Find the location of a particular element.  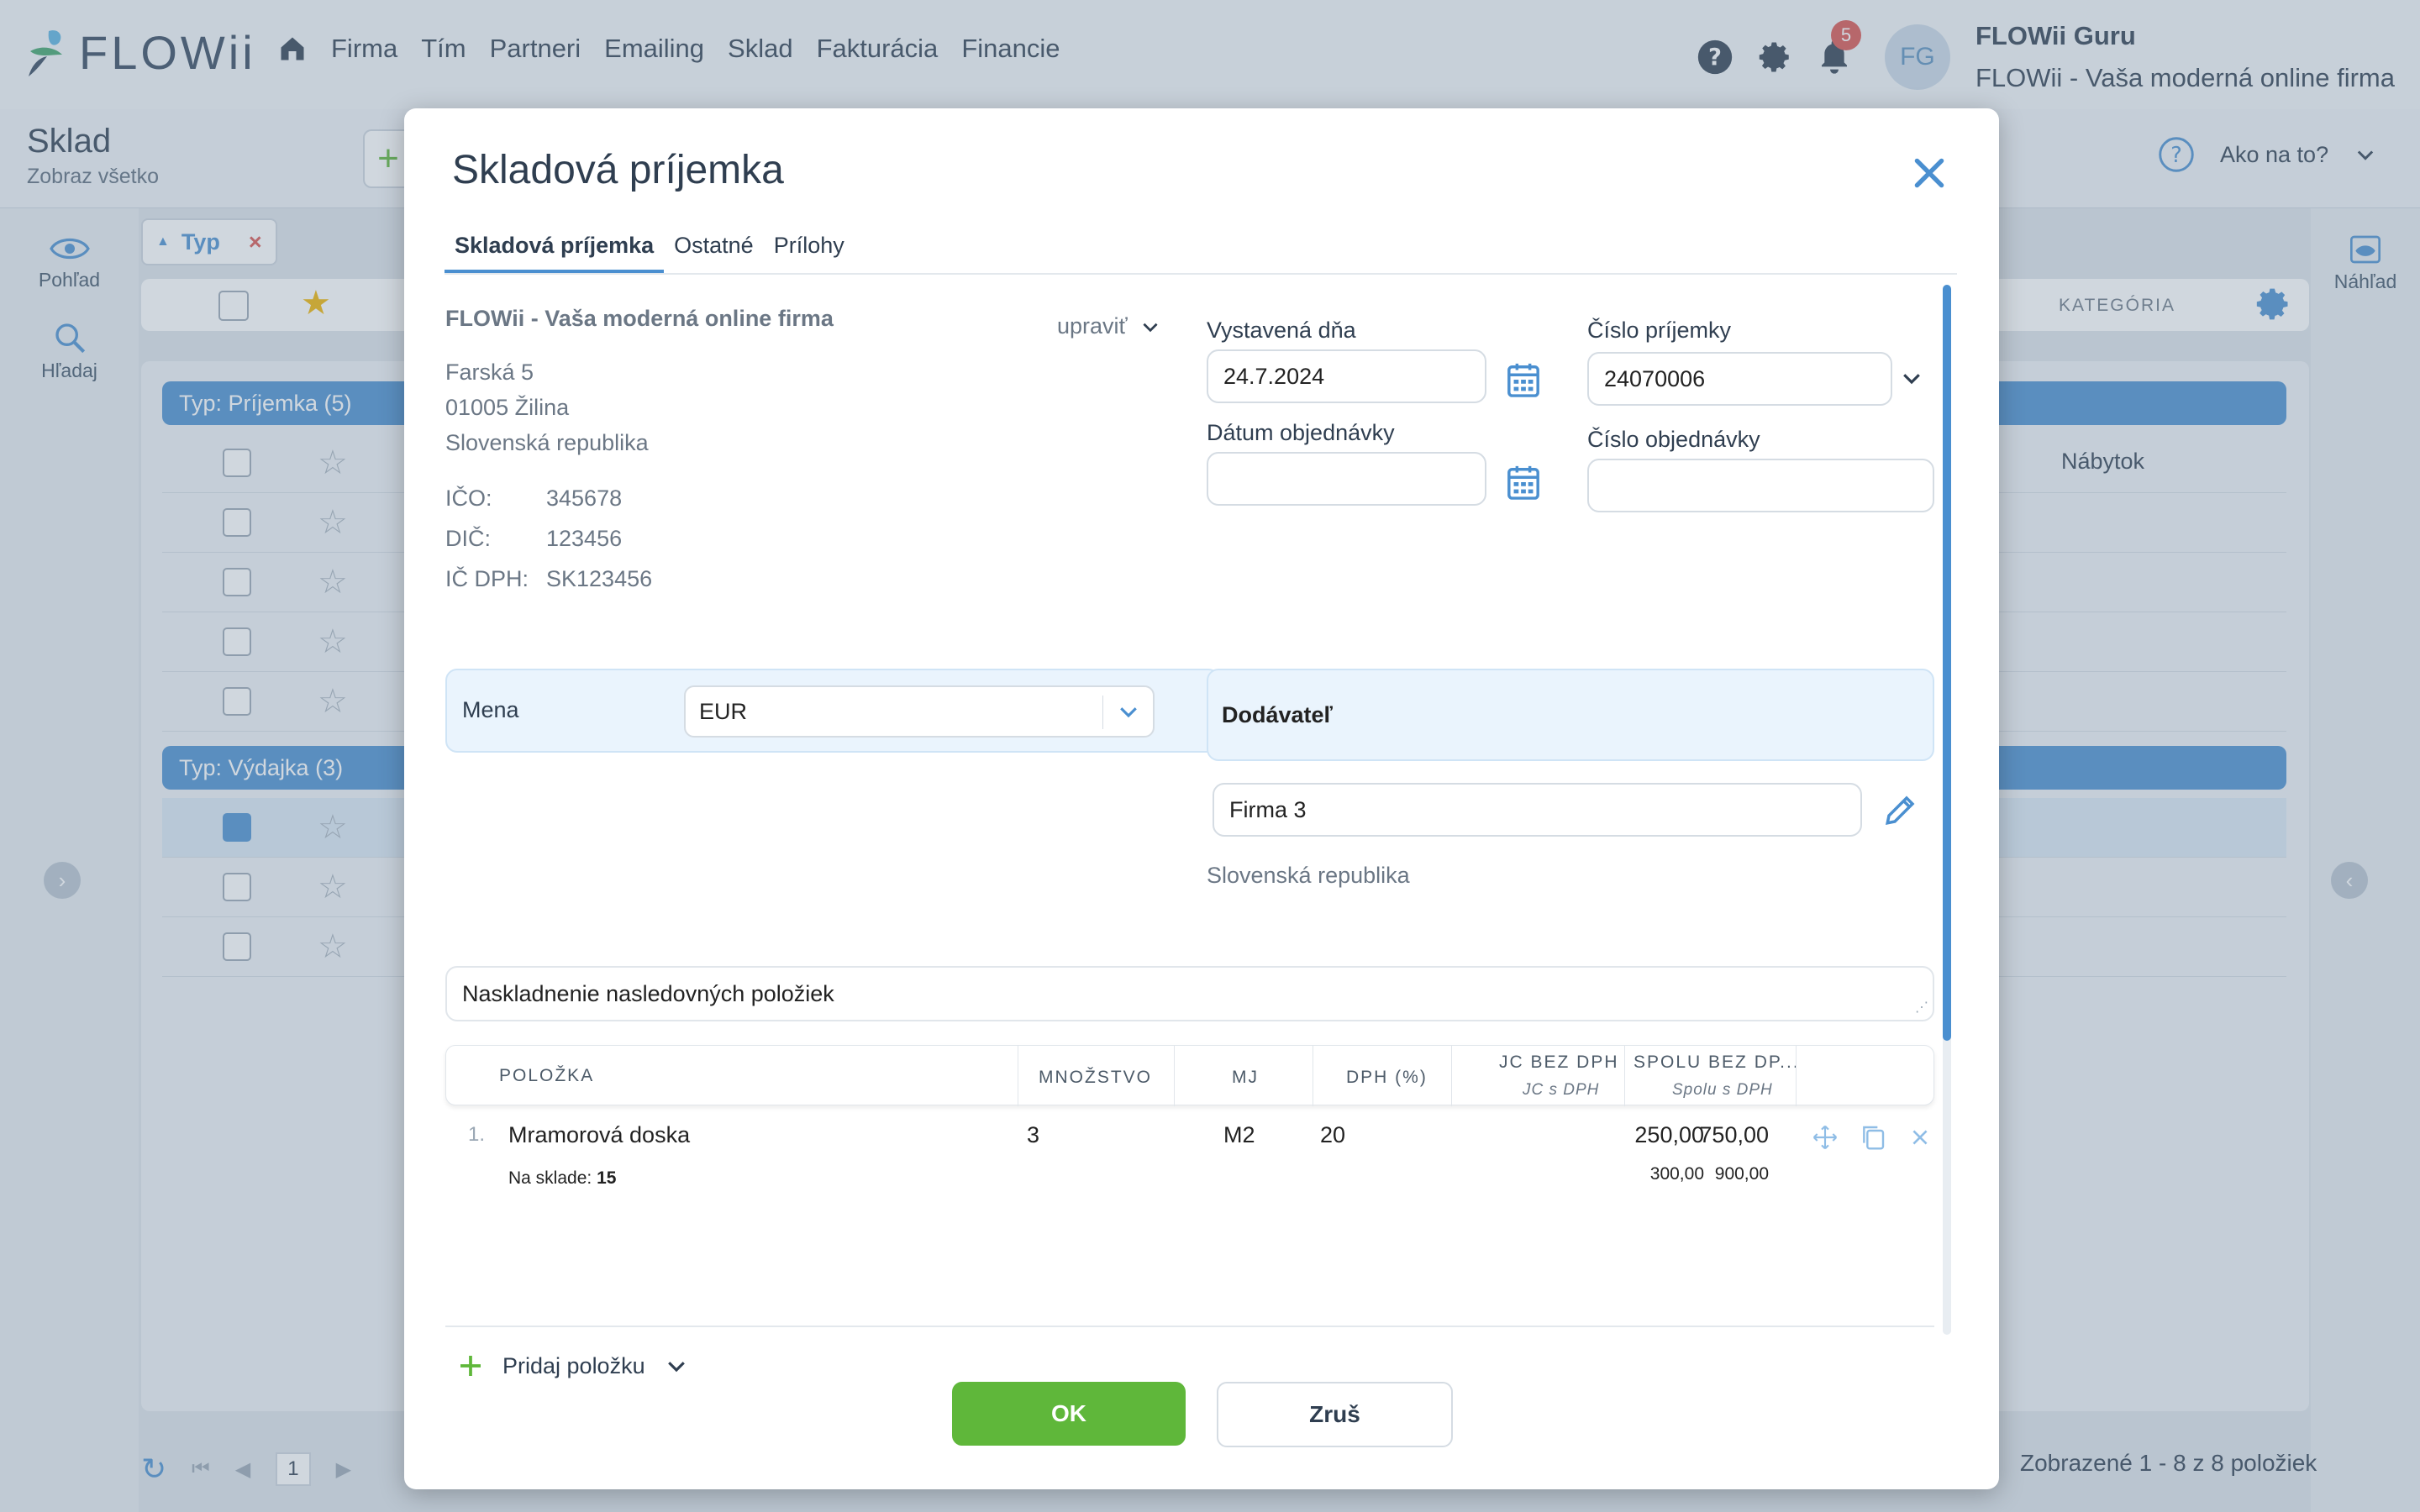

row-divider is located at coordinates (1189, 1326).